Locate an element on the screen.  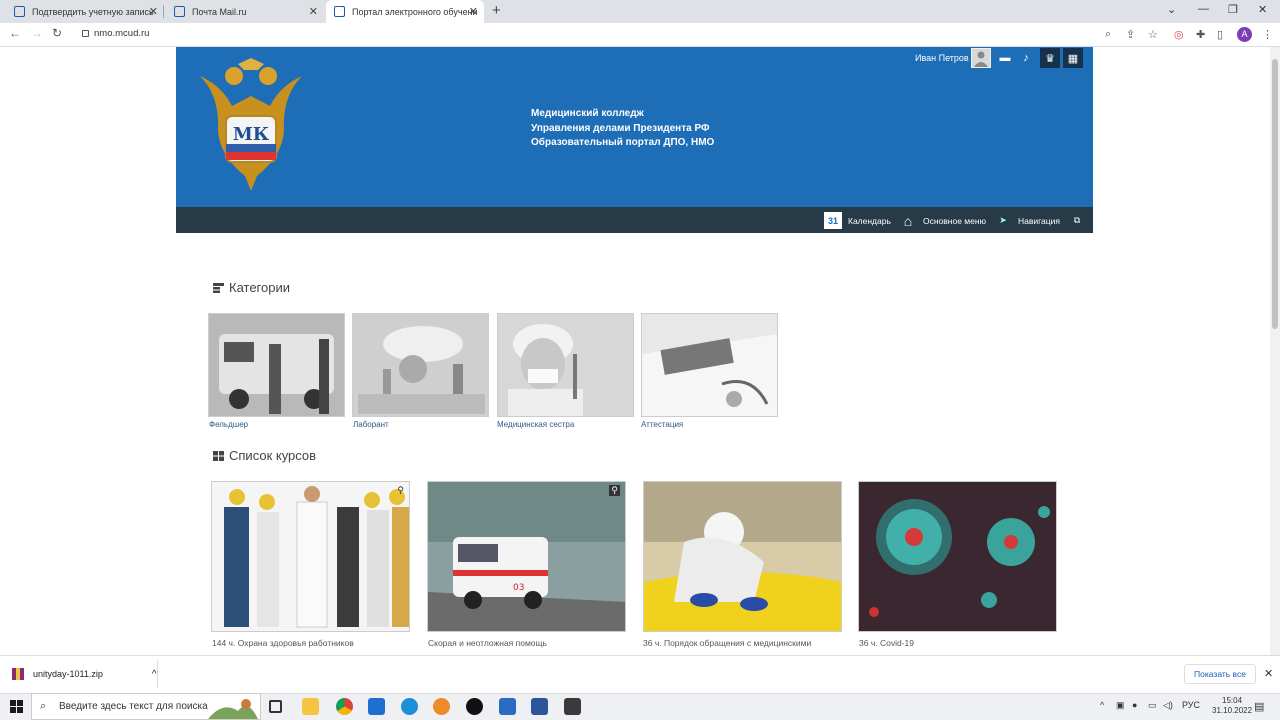
scrollbar-thumb is located at coordinates (1275, 194).